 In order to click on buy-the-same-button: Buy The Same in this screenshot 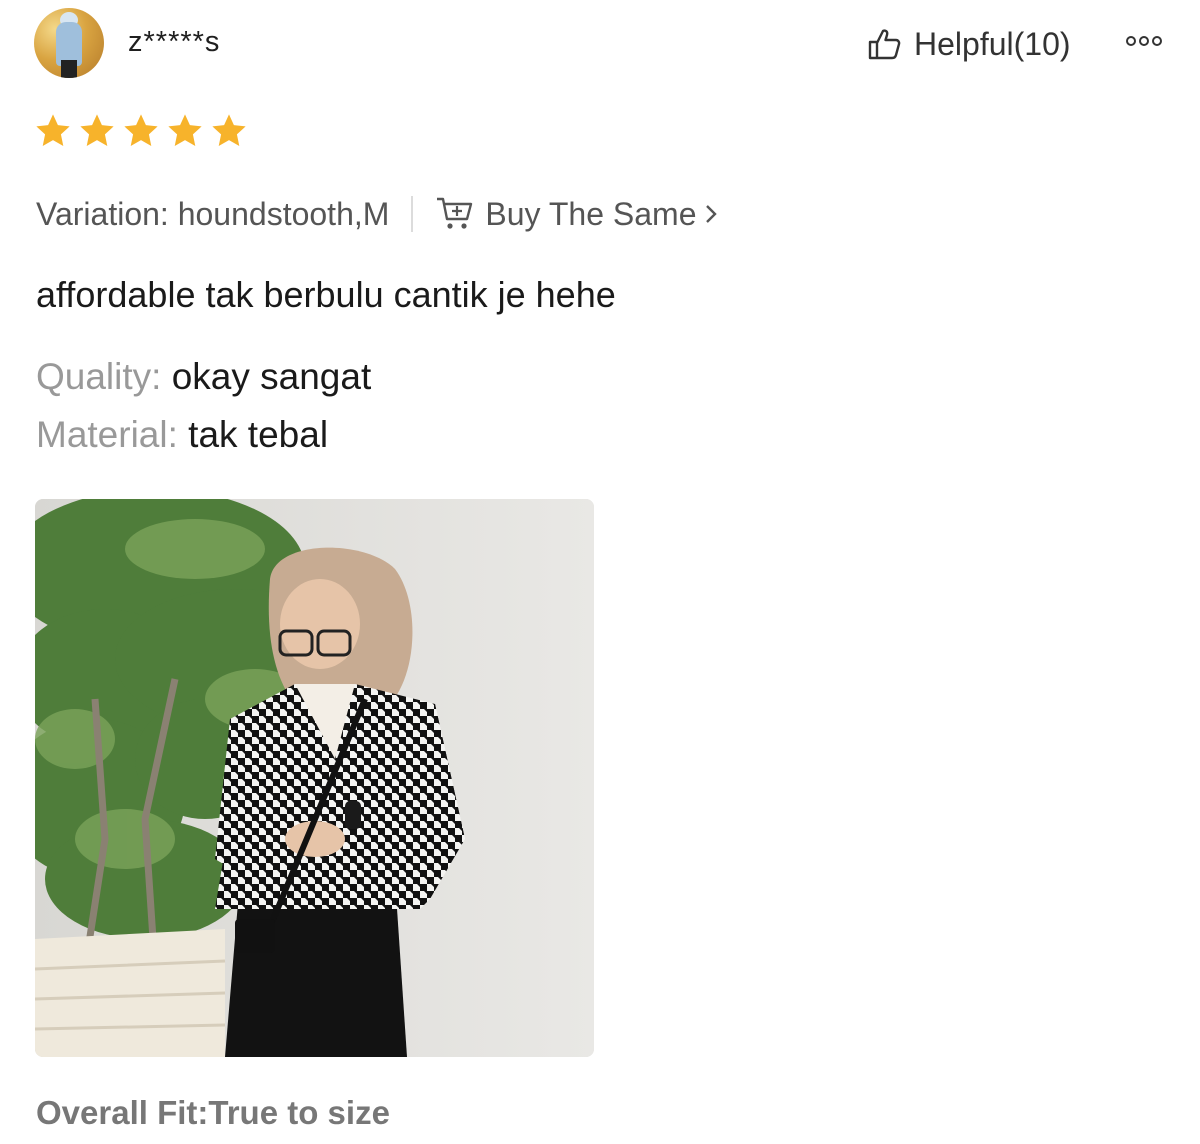, I will do `click(577, 214)`.